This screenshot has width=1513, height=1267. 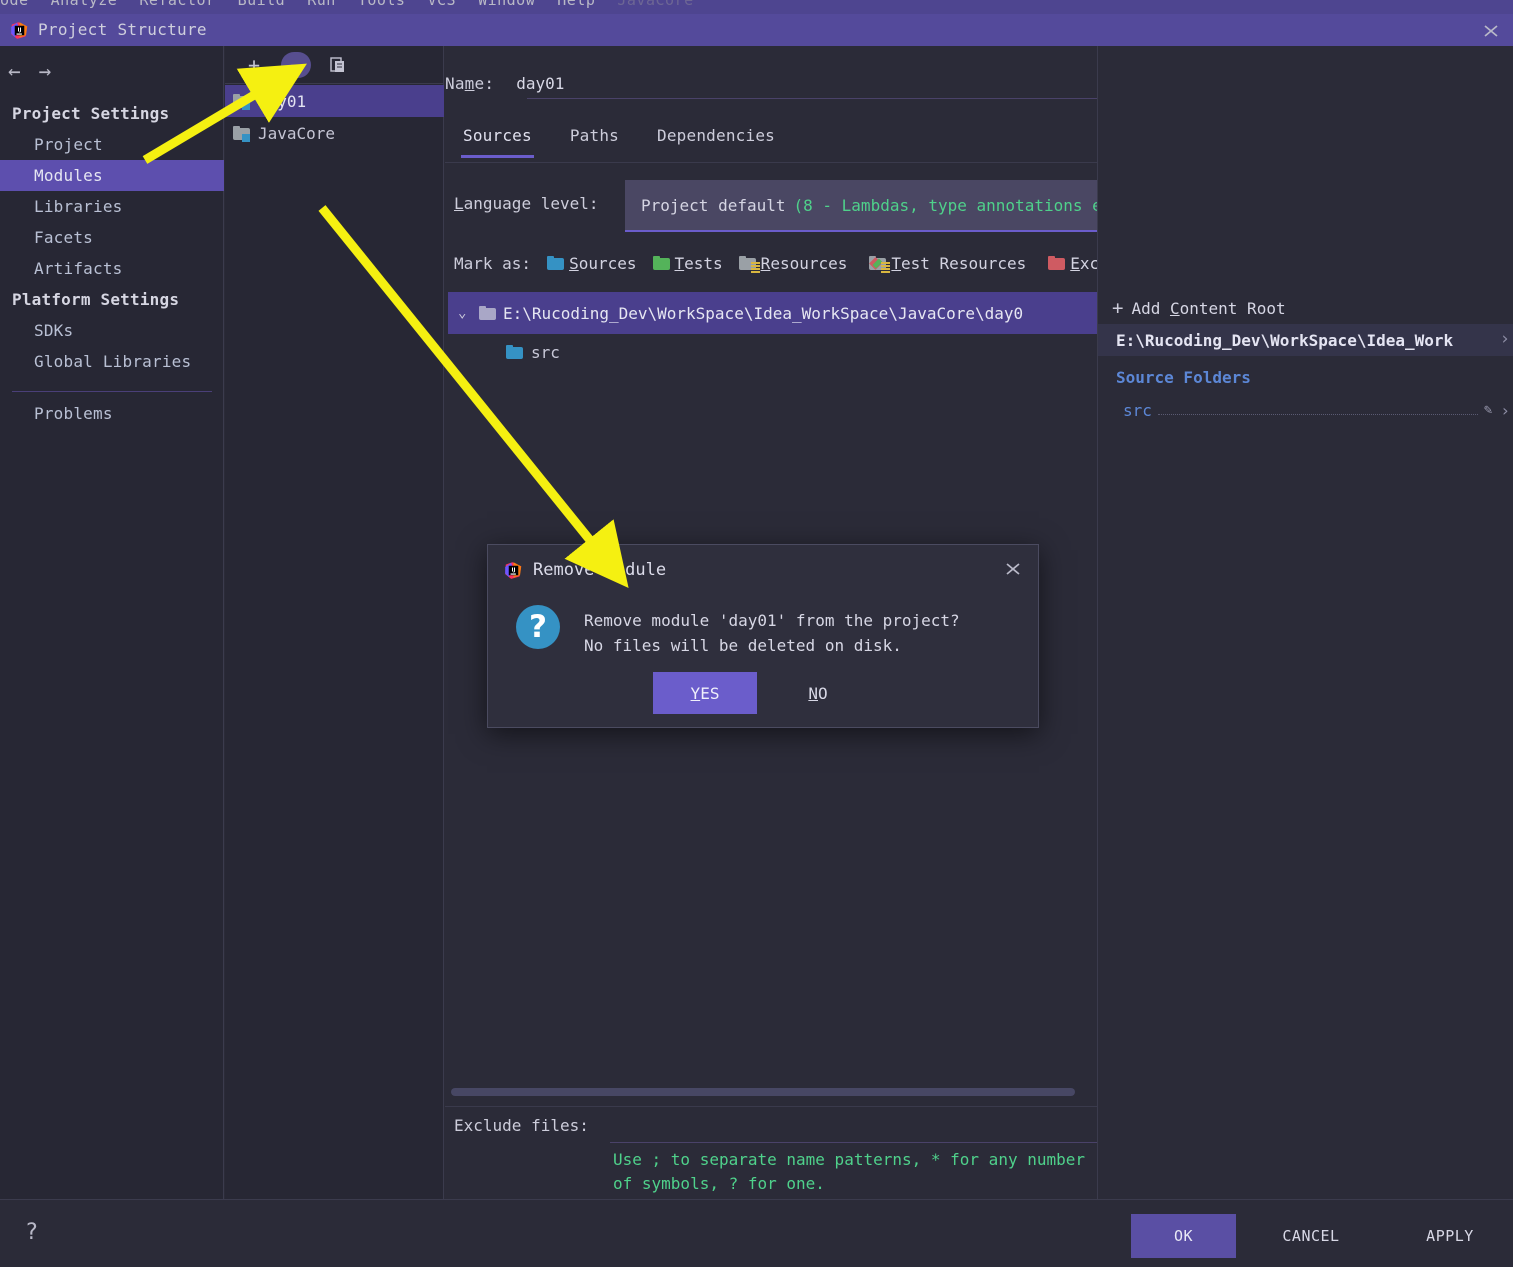 I want to click on sidebar-item-problems: Problems, so click(x=112, y=413).